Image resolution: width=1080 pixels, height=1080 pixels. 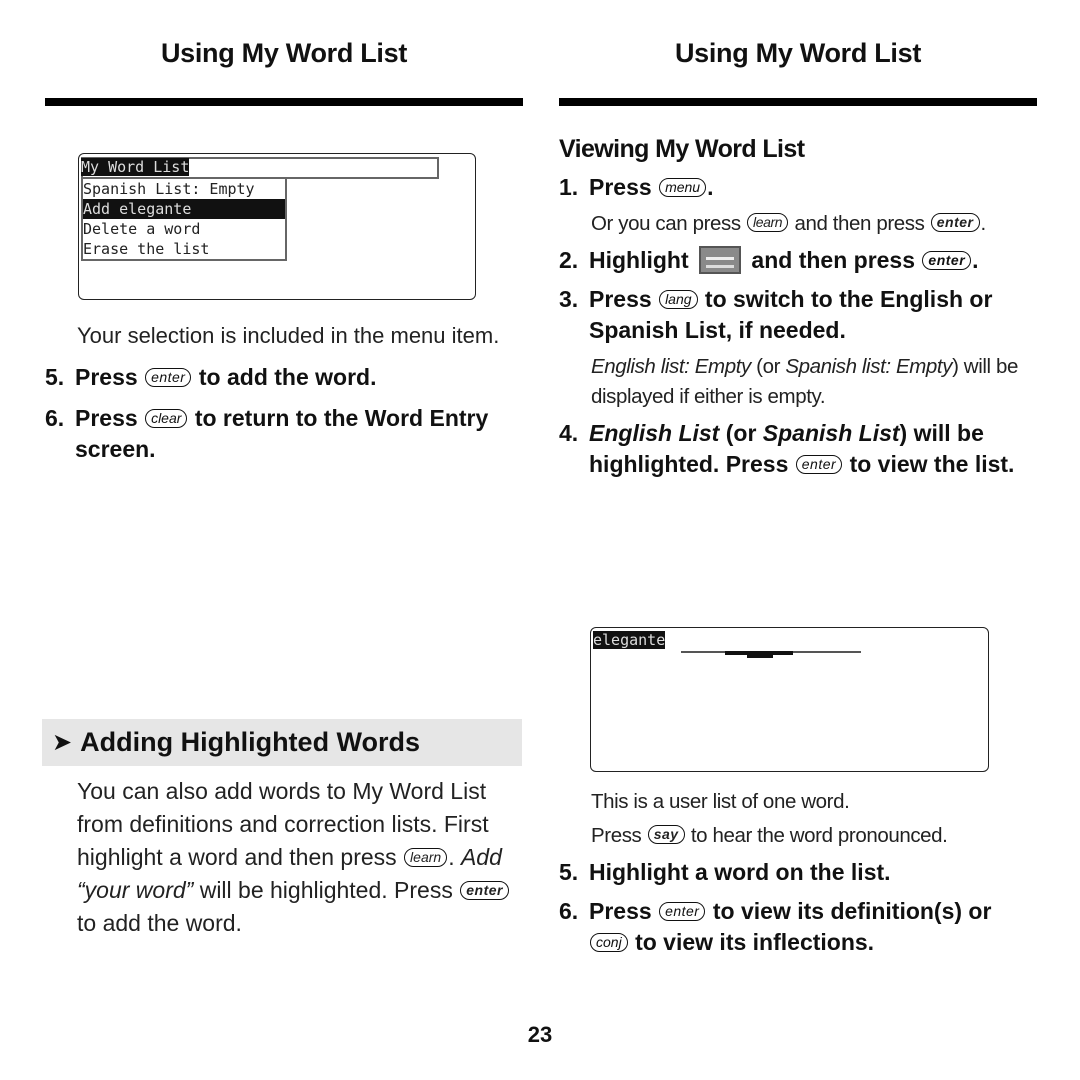 What do you see at coordinates (629, 640) in the screenshot?
I see `list-item-word: elegante` at bounding box center [629, 640].